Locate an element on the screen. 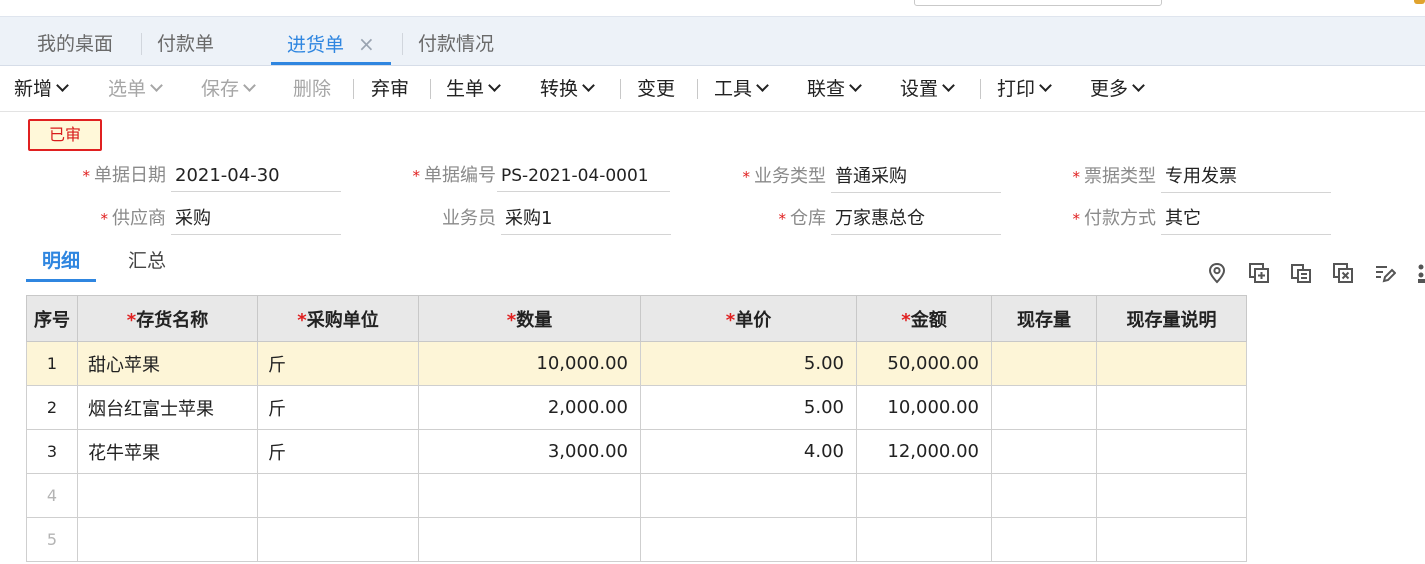  save-button: 保存 is located at coordinates (228, 88).